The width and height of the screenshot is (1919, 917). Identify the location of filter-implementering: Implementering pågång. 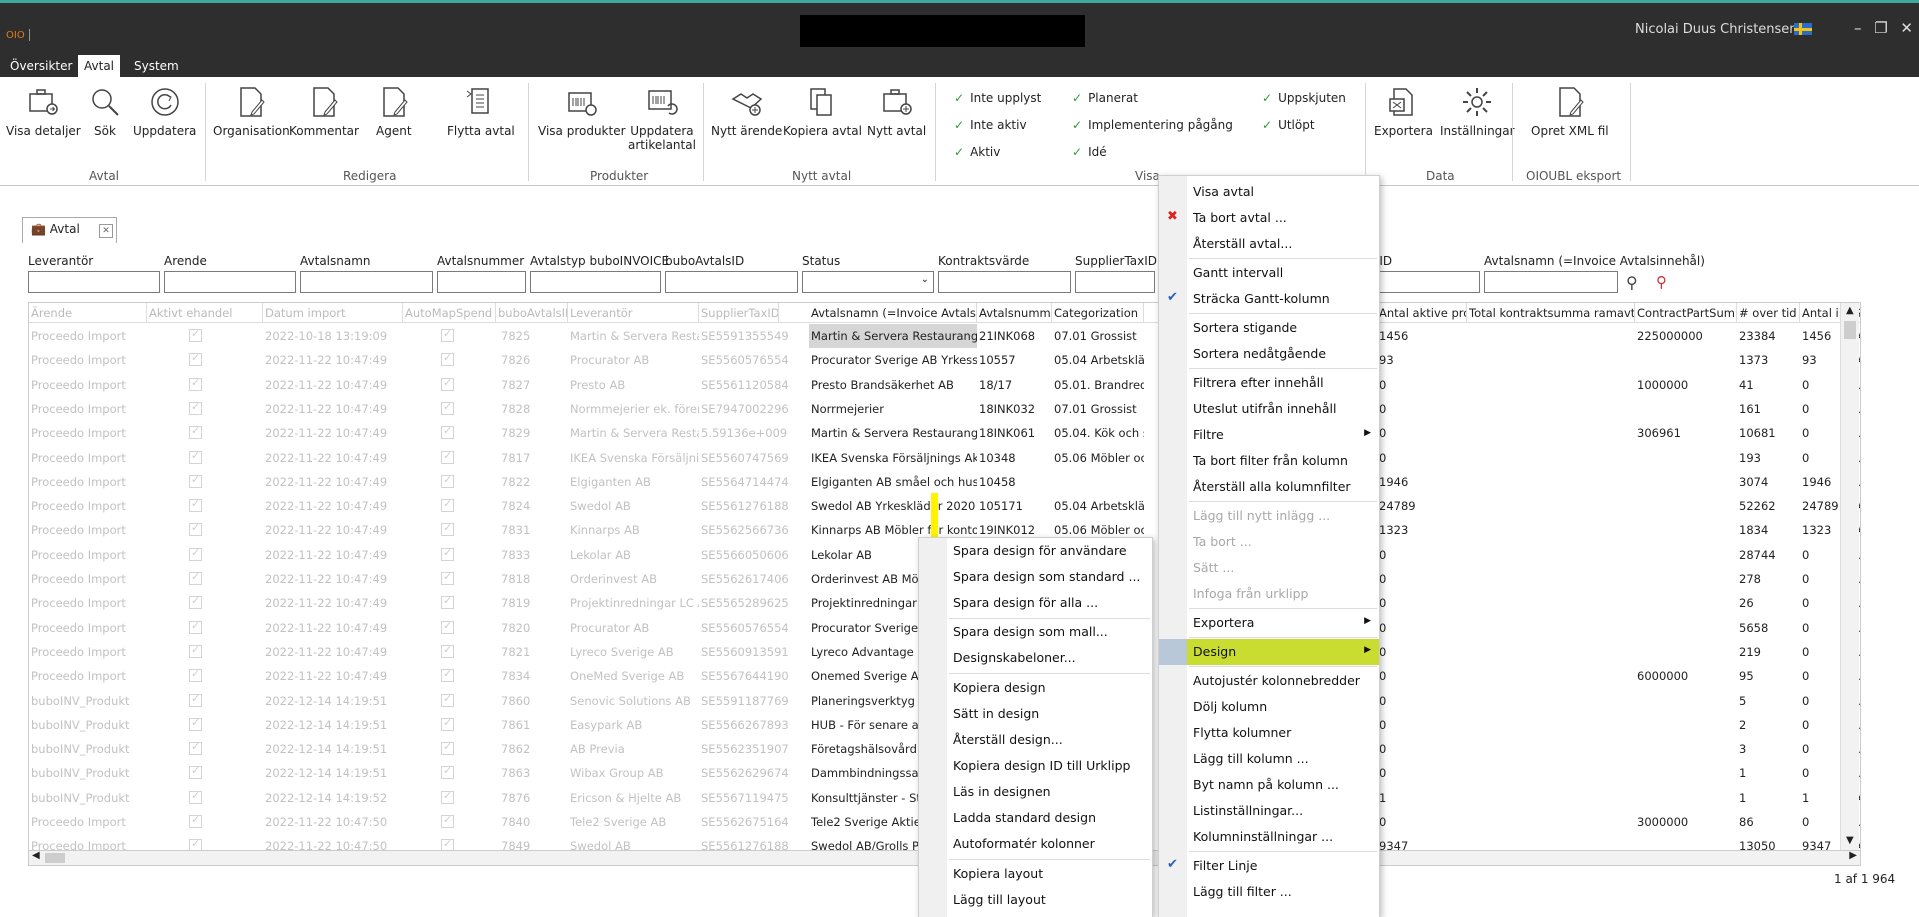
(1152, 125).